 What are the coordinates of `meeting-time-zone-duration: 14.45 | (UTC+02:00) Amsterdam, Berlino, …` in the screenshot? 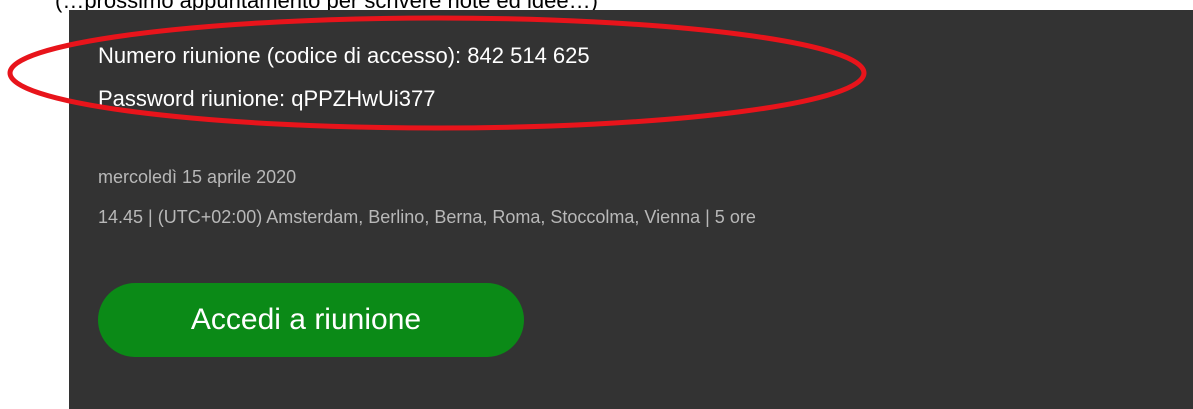 It's located at (427, 217).